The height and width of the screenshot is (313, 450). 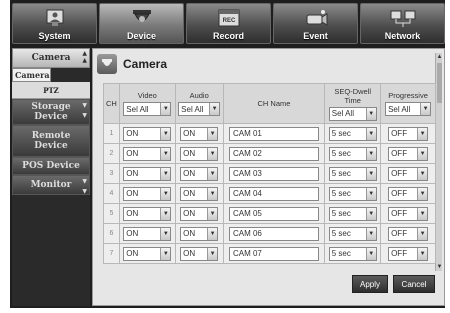 What do you see at coordinates (145, 64) in the screenshot?
I see `page-title: Camera` at bounding box center [145, 64].